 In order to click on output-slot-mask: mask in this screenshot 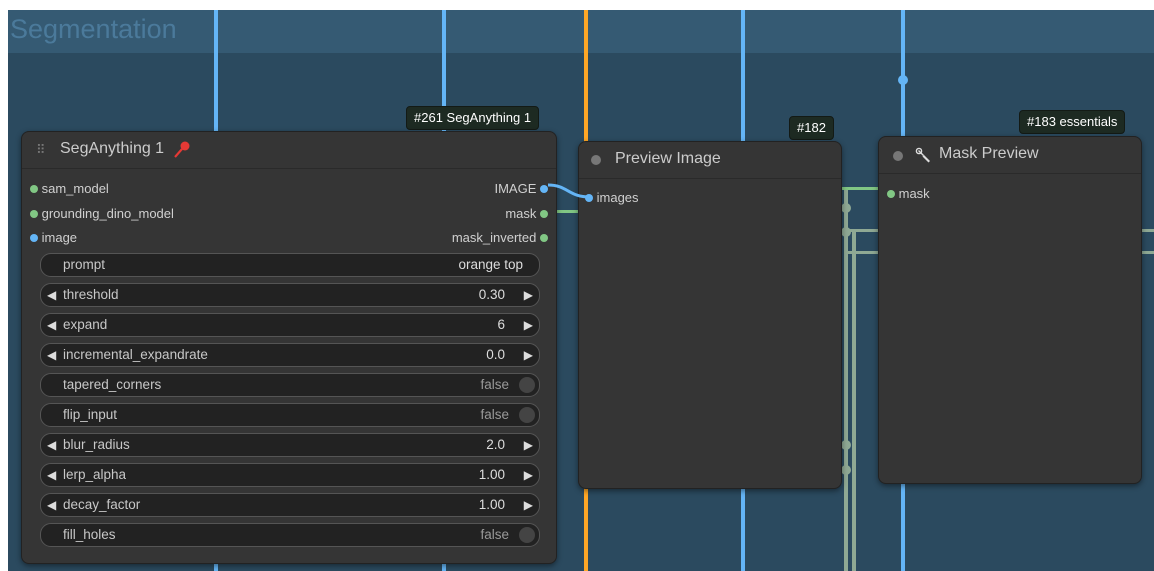, I will do `click(526, 214)`.